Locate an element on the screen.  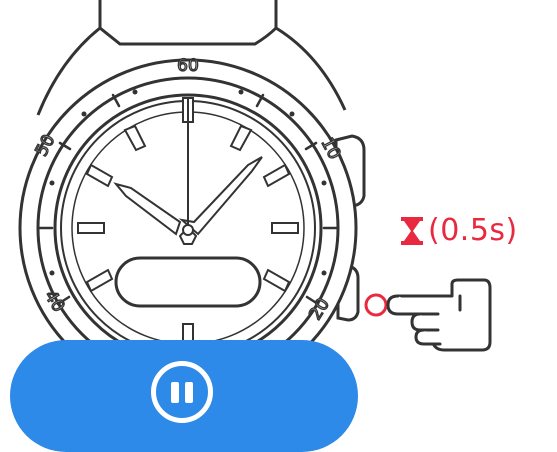
press-indicator is located at coordinates (376, 305).